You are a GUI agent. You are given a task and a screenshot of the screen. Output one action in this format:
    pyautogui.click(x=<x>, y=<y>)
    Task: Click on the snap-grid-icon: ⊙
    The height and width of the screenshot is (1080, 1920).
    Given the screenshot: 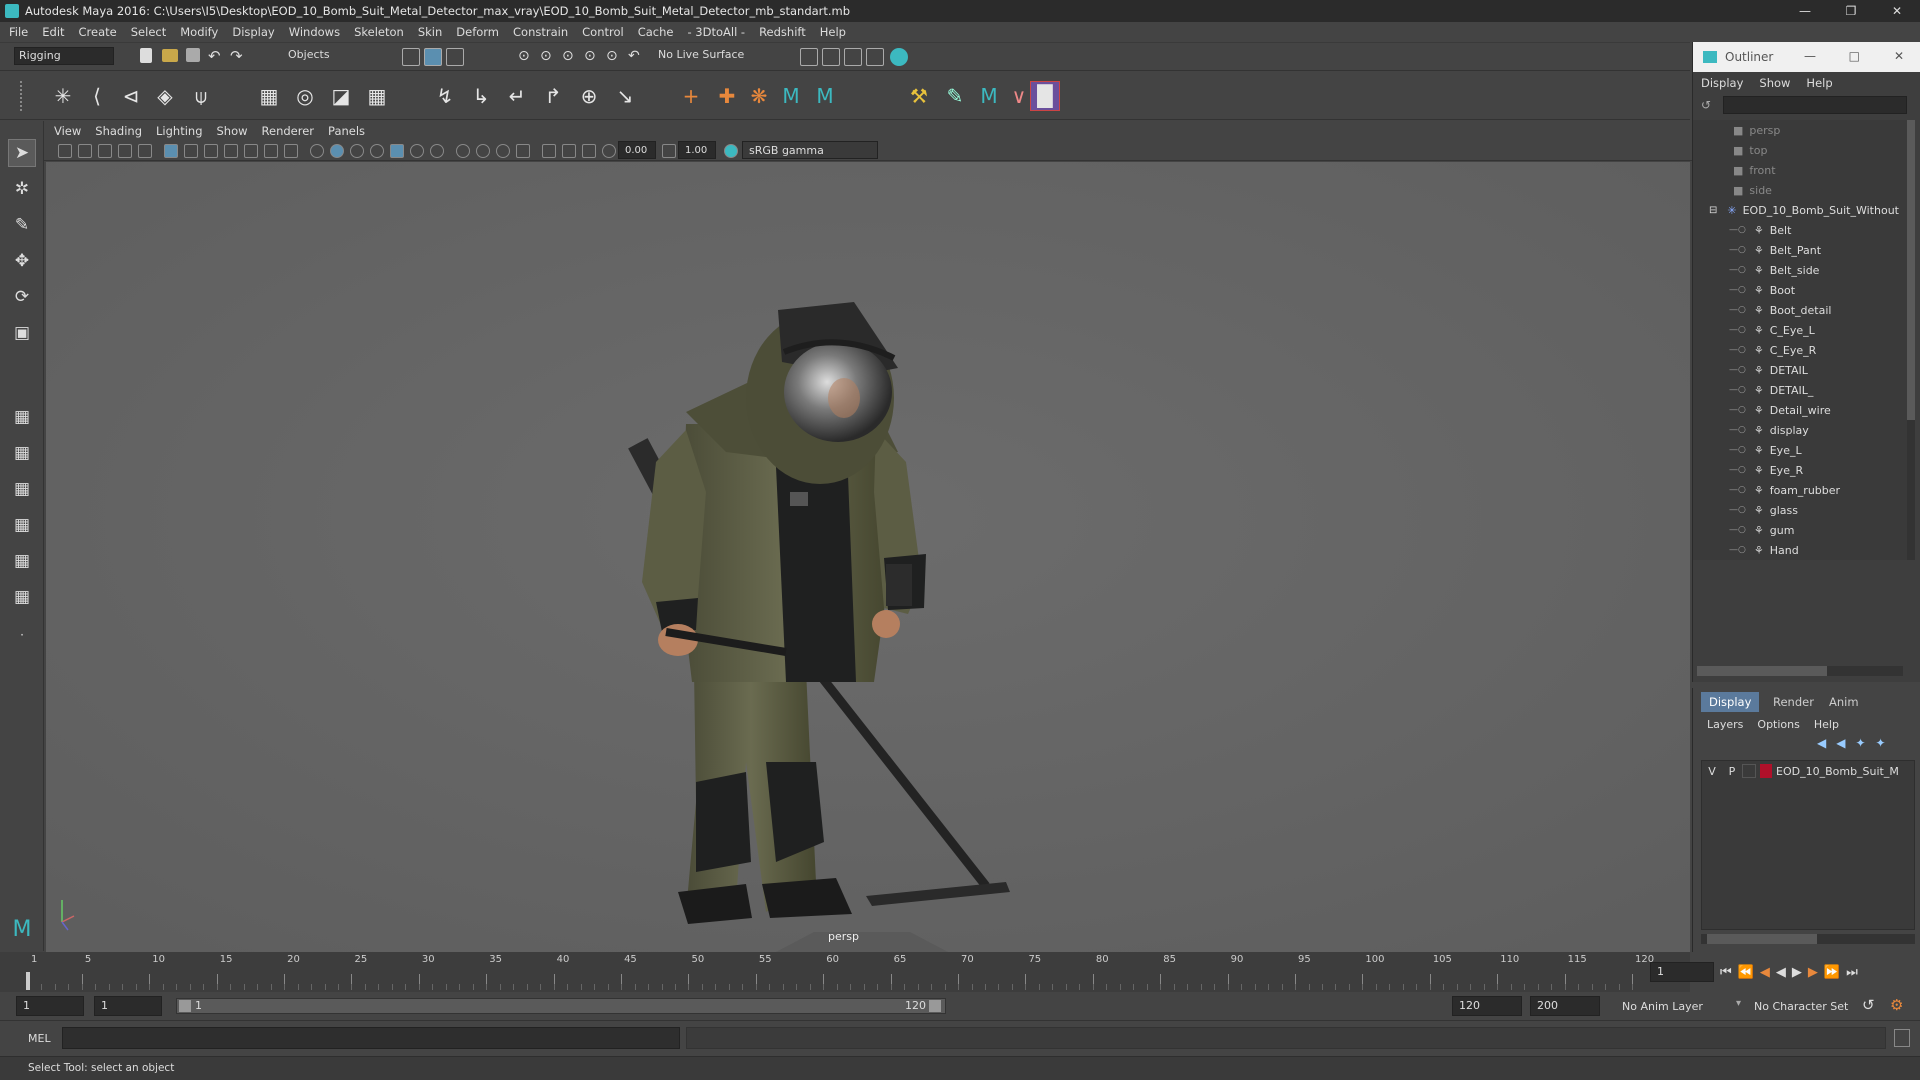 What is the action you would take?
    pyautogui.click(x=527, y=57)
    